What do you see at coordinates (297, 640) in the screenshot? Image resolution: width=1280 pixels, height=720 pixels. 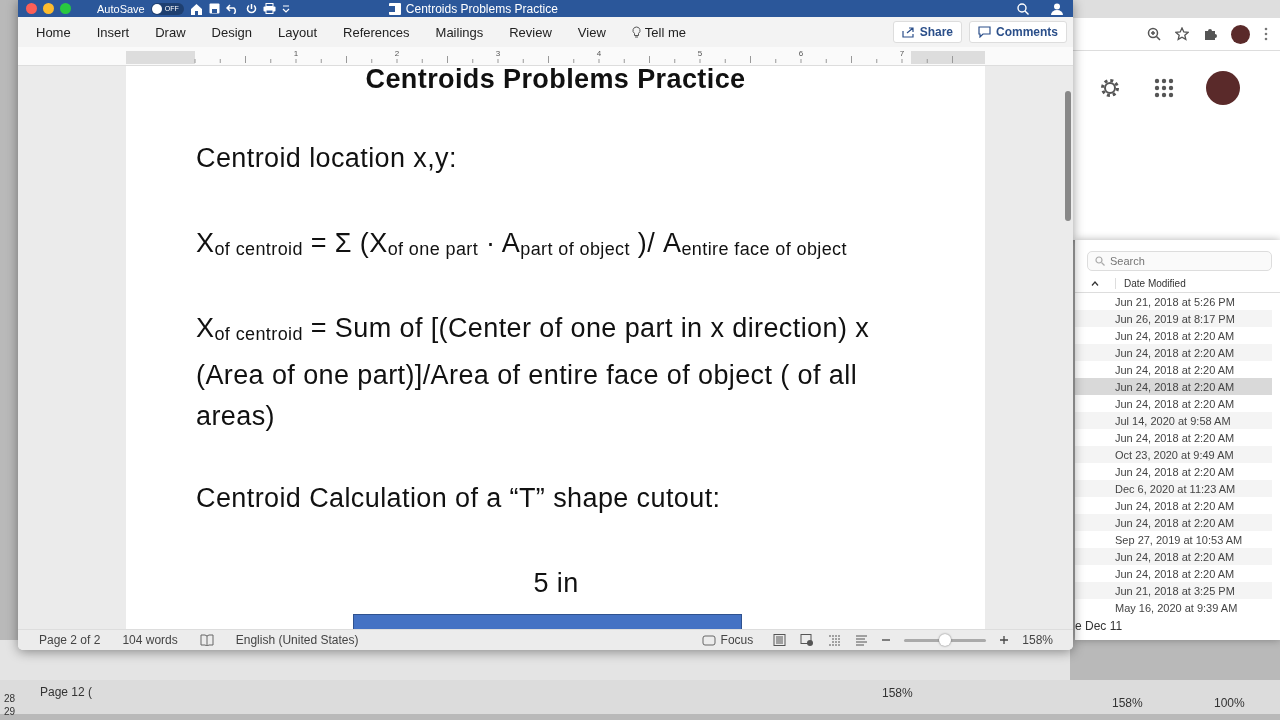 I see `language-label: English (United States)` at bounding box center [297, 640].